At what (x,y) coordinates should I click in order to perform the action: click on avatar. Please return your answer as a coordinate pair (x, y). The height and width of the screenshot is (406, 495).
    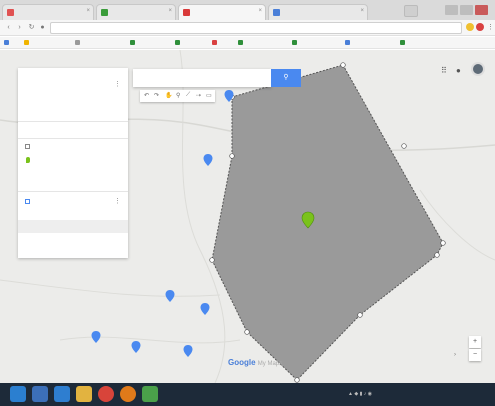
    Looking at the image, I should click on (478, 69).